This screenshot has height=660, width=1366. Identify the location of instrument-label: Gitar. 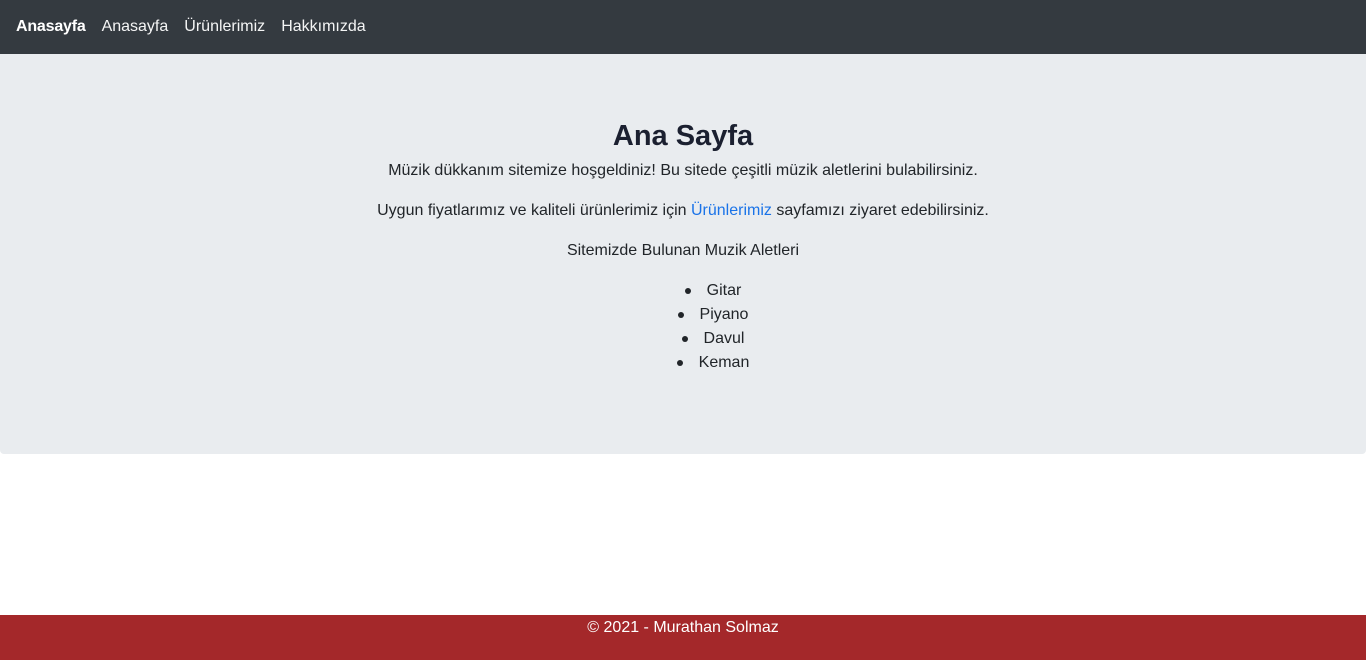
(724, 290).